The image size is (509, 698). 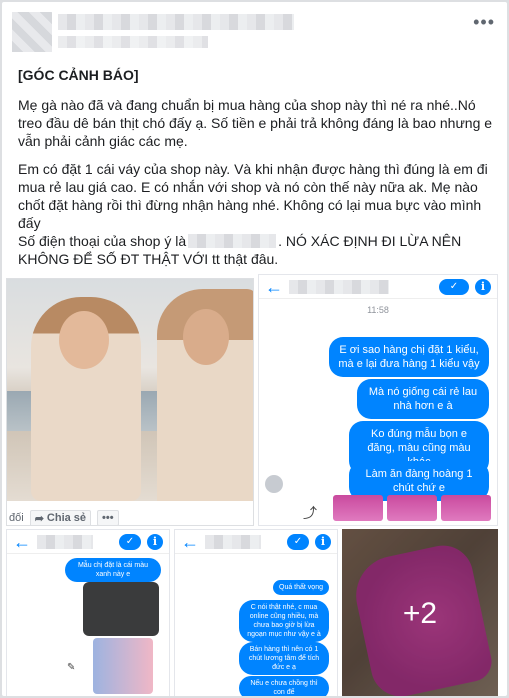 I want to click on post-title: [GÓC CẢNH BÁO], so click(x=78, y=75).